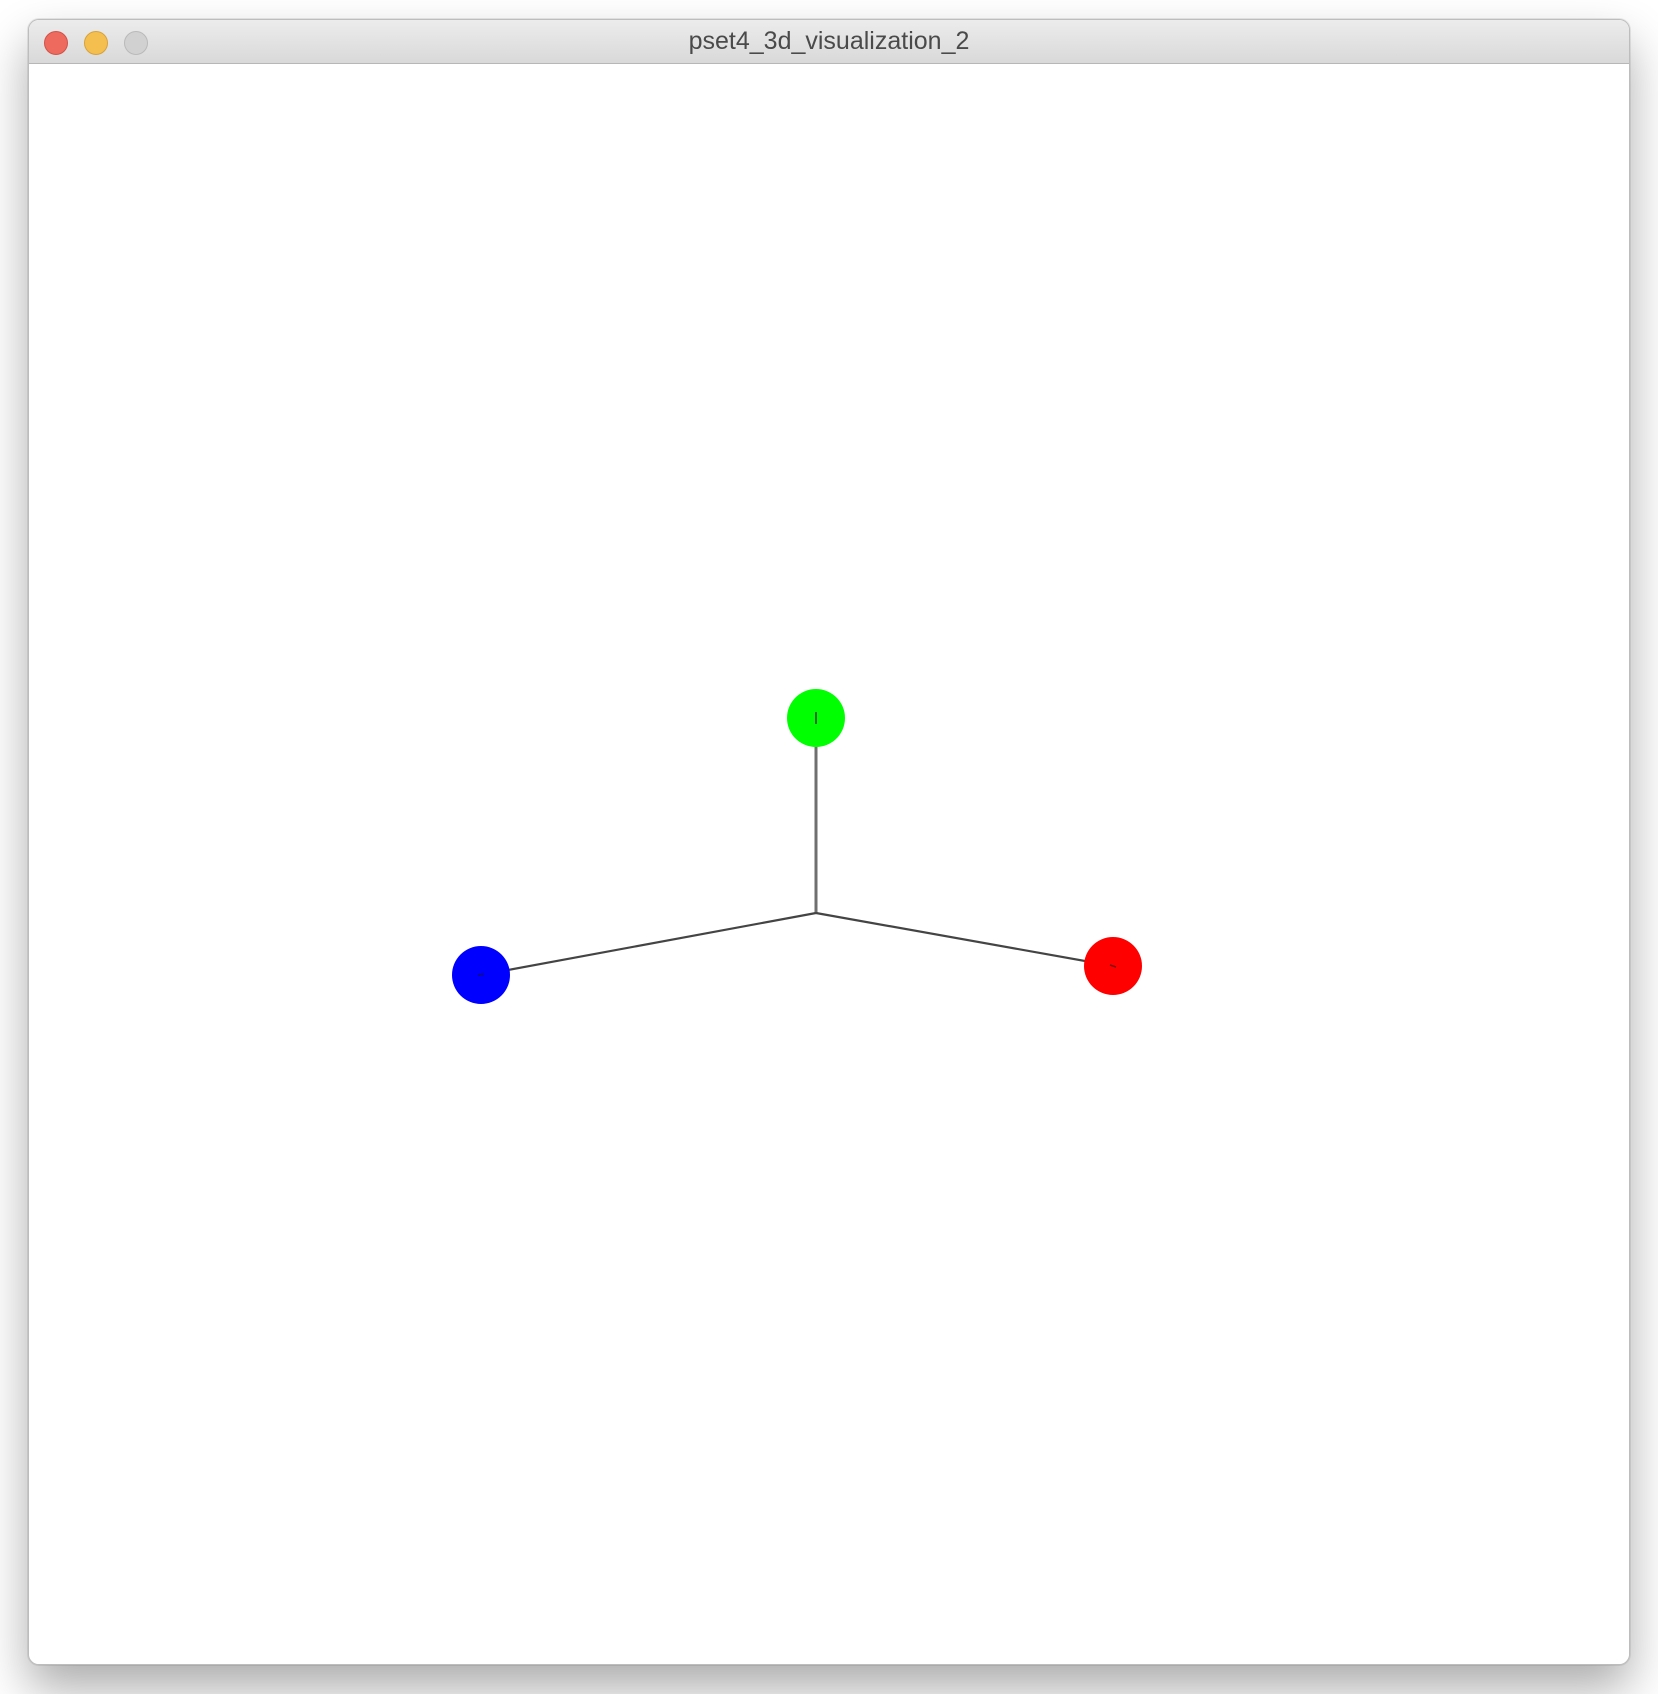 Image resolution: width=1658 pixels, height=1694 pixels. Describe the element at coordinates (964, 939) in the screenshot. I see `x-axis-line` at that location.